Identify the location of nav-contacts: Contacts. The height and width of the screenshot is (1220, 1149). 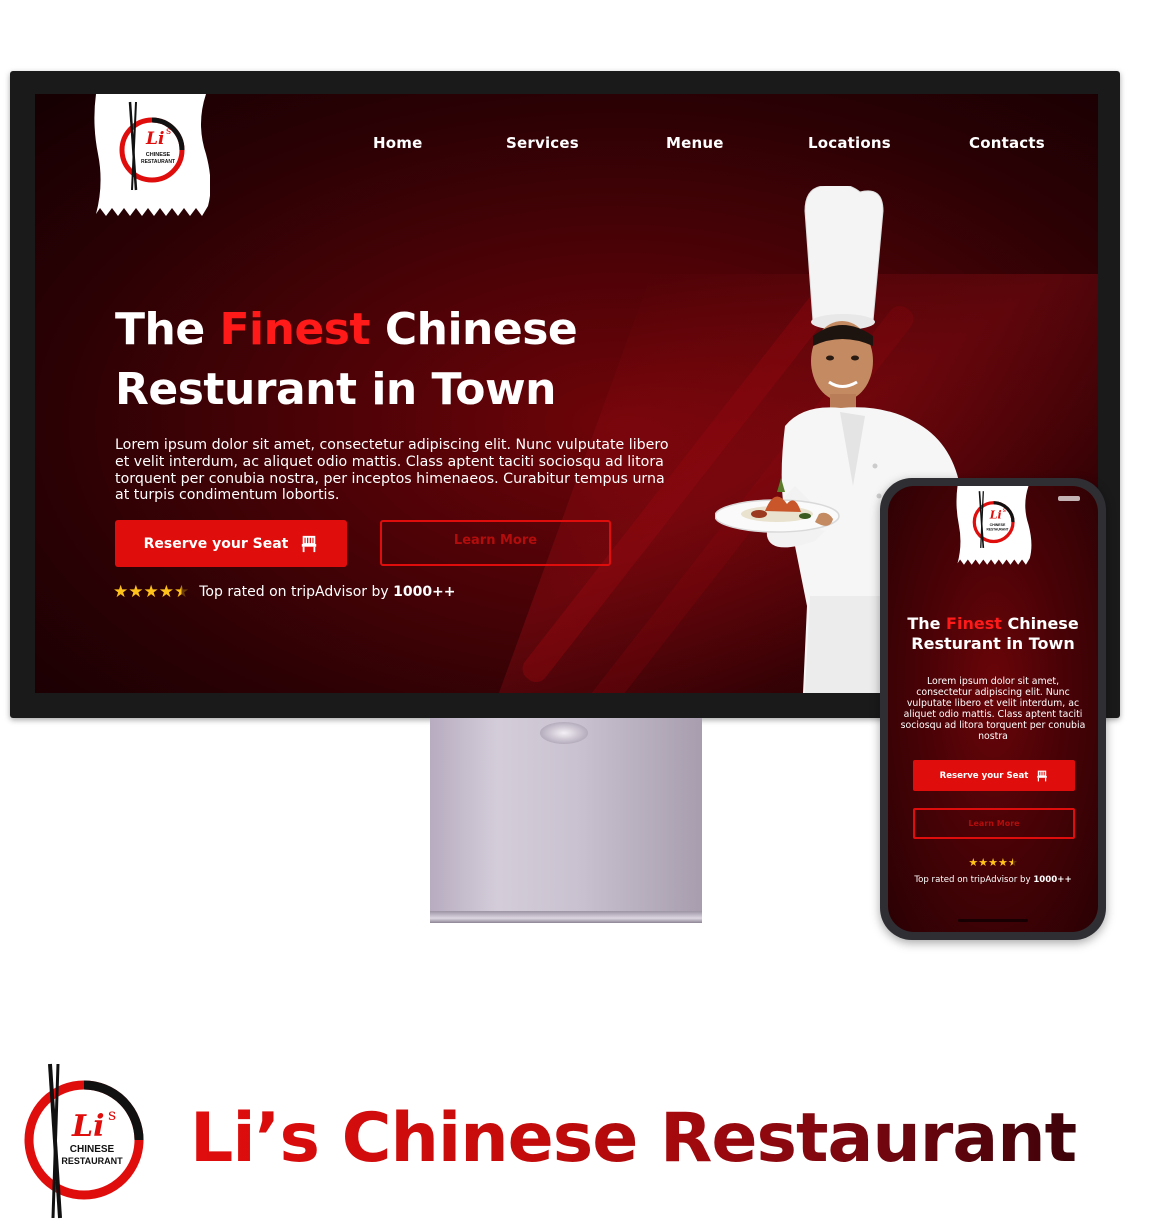
(1007, 143).